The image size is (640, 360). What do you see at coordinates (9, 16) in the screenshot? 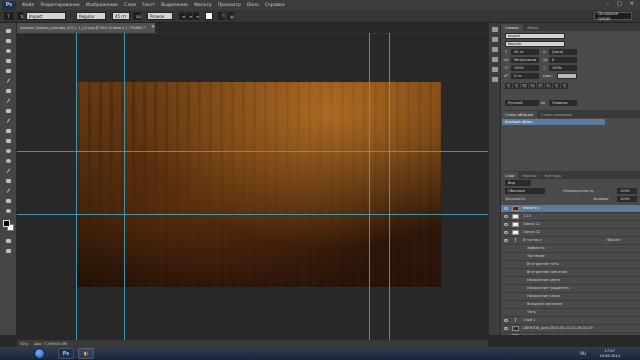
I see `type-tool-preset-icon: T` at bounding box center [9, 16].